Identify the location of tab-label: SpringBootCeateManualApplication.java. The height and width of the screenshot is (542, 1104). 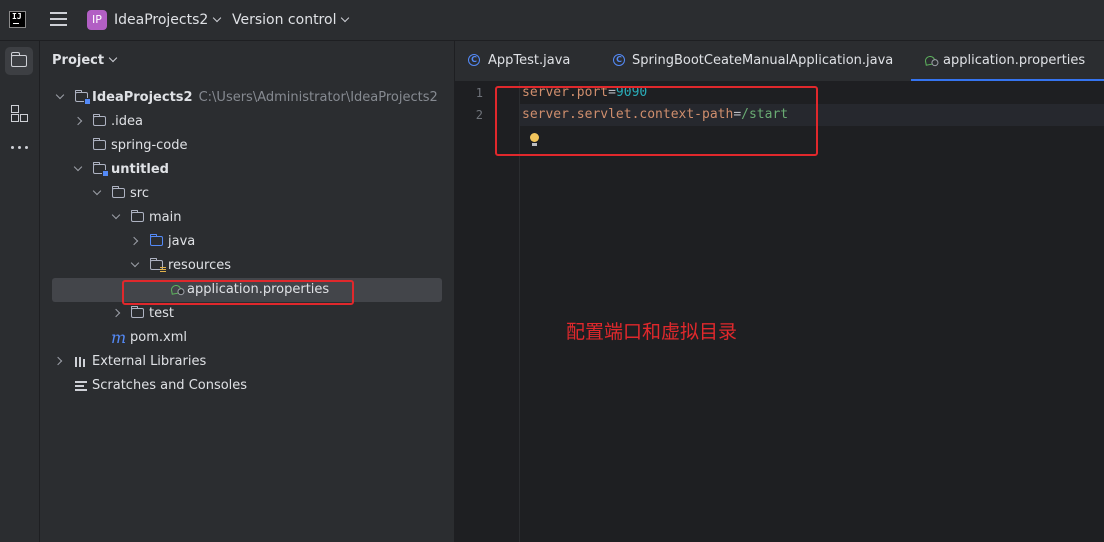
(763, 60).